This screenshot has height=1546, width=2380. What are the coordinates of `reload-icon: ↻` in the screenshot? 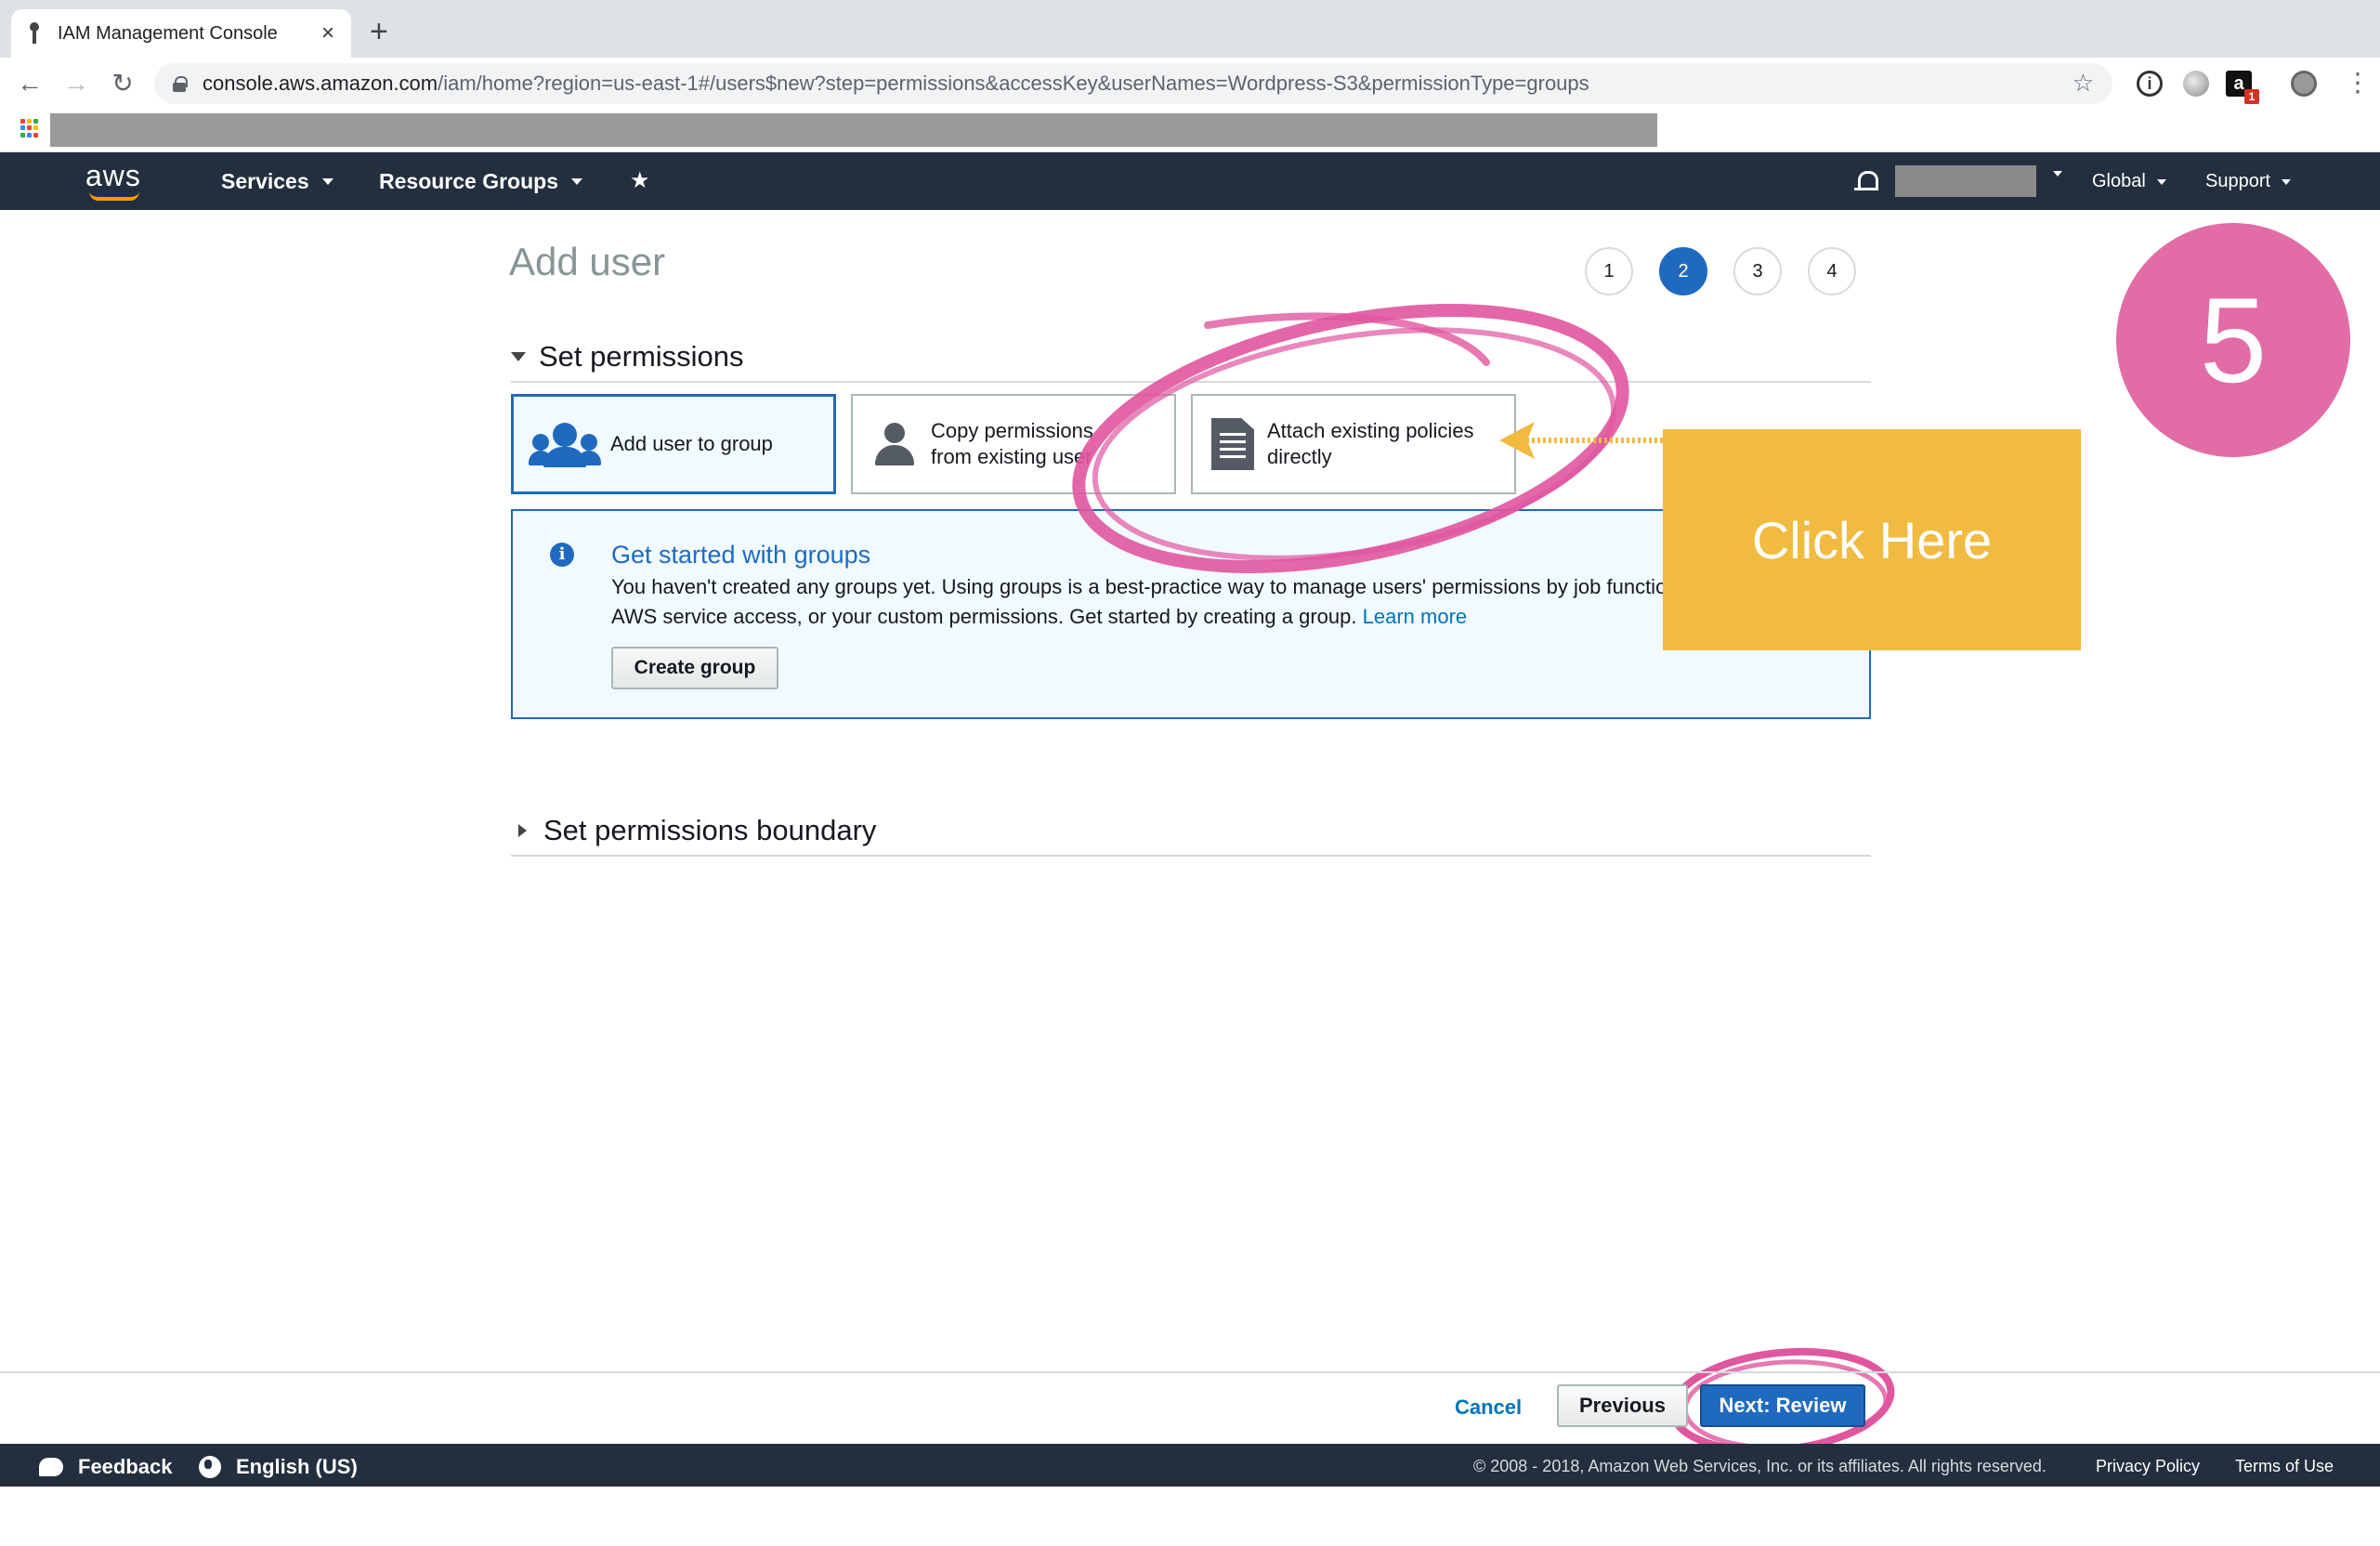 It's located at (123, 83).